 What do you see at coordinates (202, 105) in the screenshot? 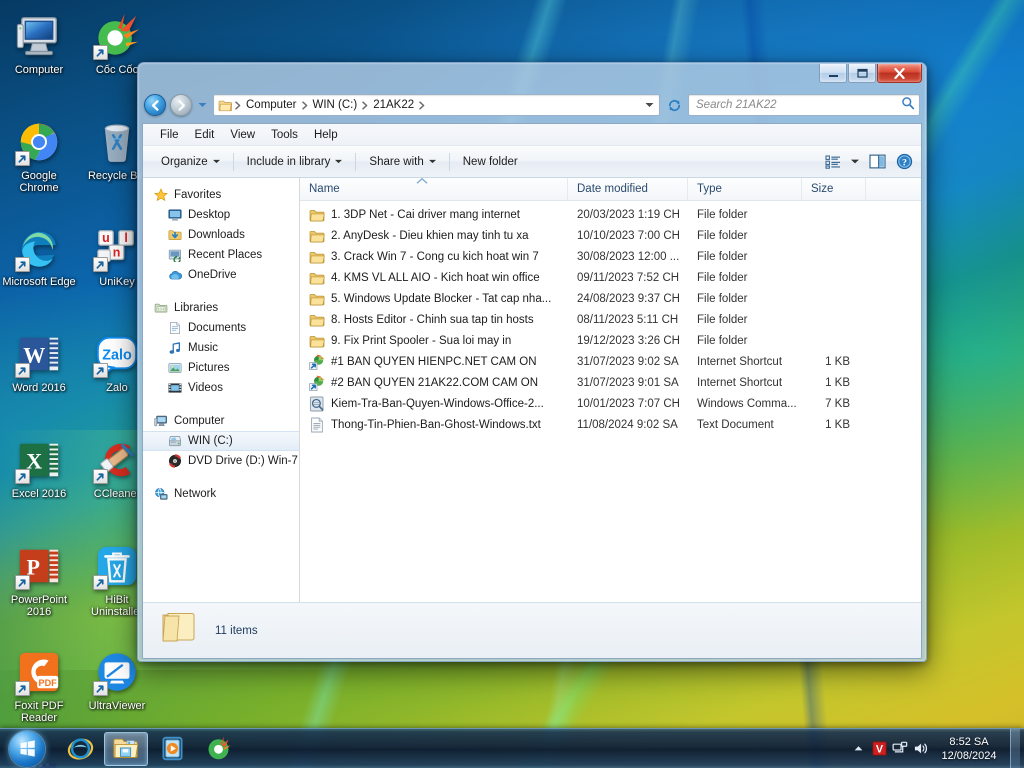
I see `recent-pages-dropdown` at bounding box center [202, 105].